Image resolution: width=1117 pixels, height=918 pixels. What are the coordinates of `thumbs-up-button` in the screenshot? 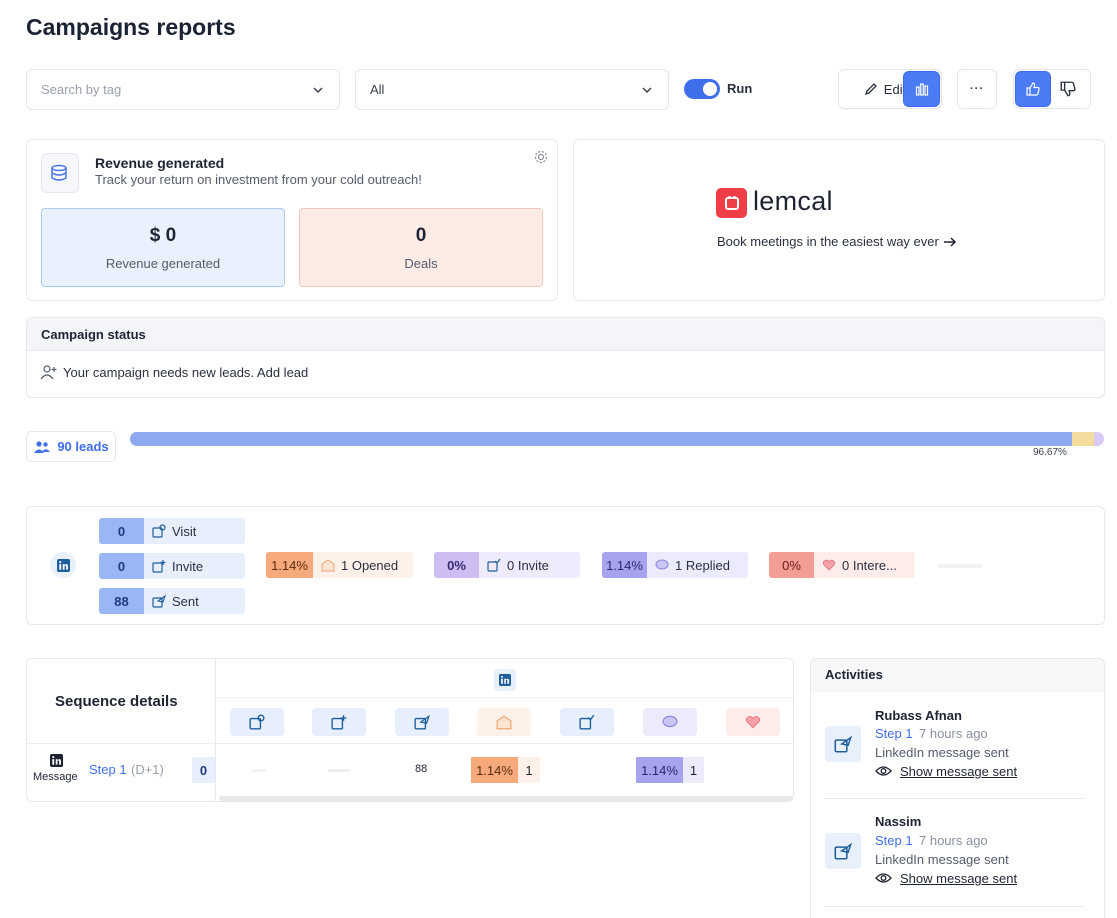 It's located at (1033, 89).